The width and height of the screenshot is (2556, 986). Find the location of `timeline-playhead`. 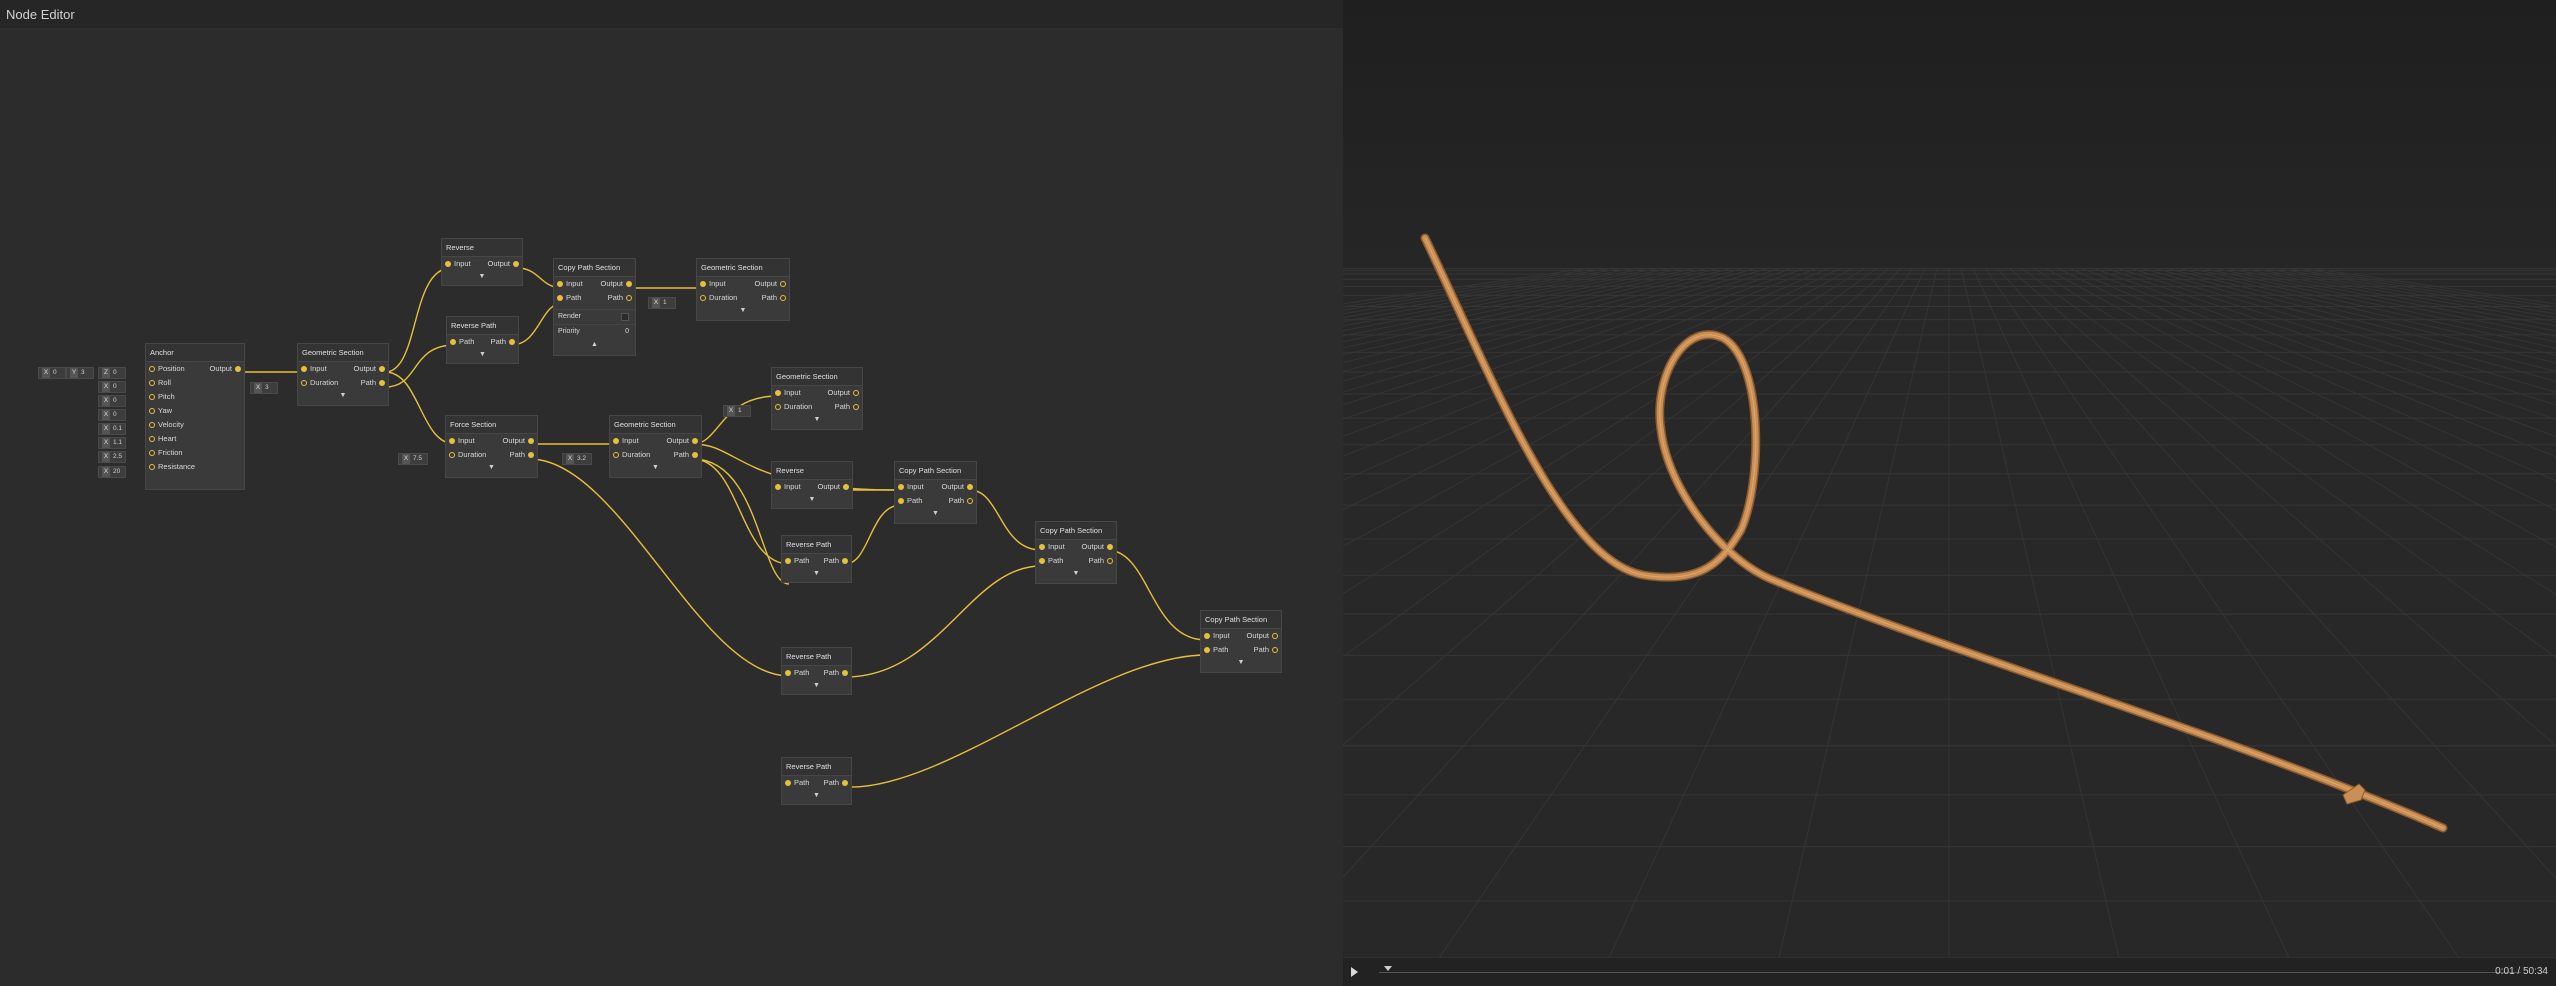

timeline-playhead is located at coordinates (1388, 968).